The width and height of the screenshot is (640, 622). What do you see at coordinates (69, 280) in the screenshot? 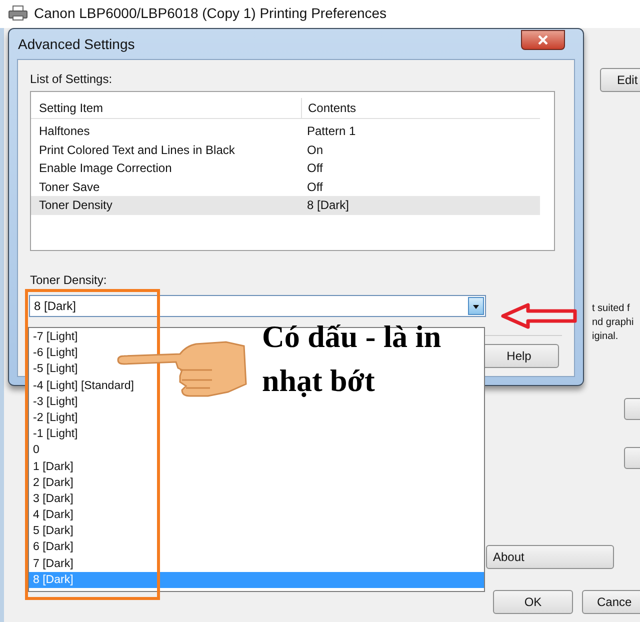
I see `field-label: Toner Density:` at bounding box center [69, 280].